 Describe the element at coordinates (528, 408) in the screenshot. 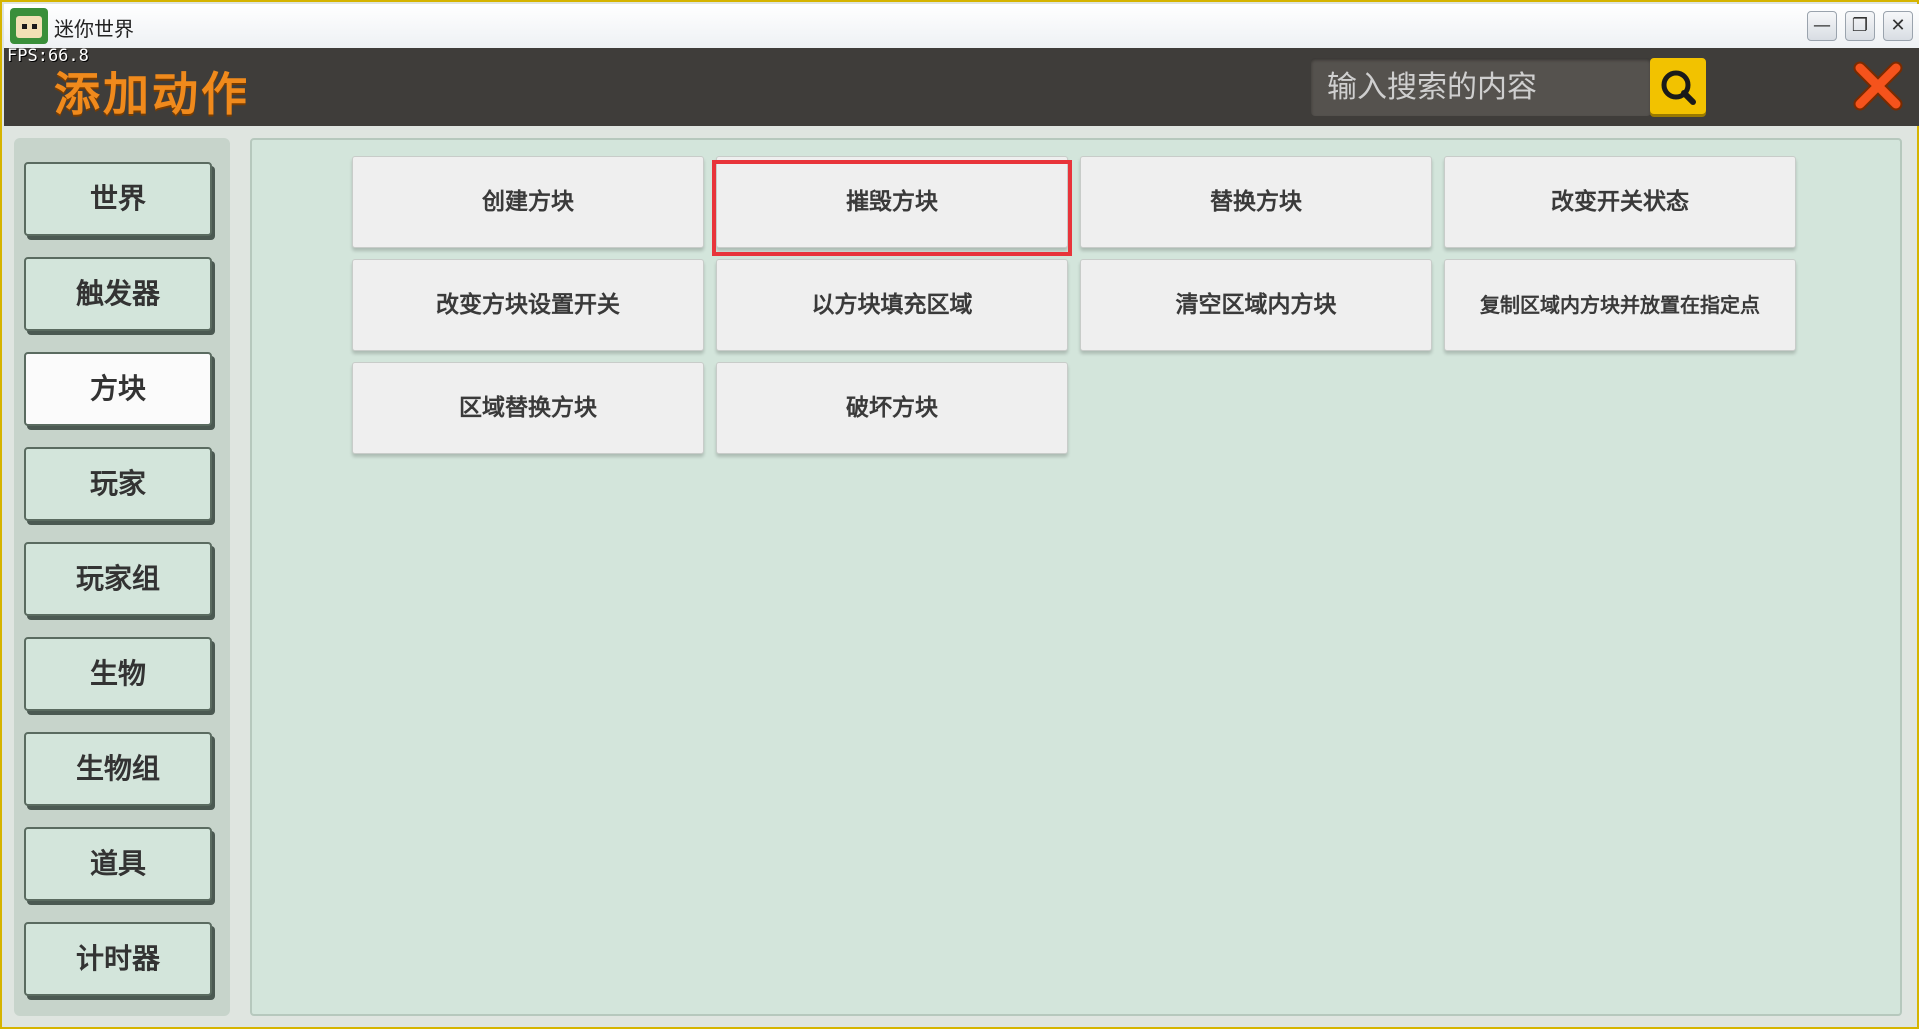

I see `action-area-replace-block: 区域替换方块` at that location.